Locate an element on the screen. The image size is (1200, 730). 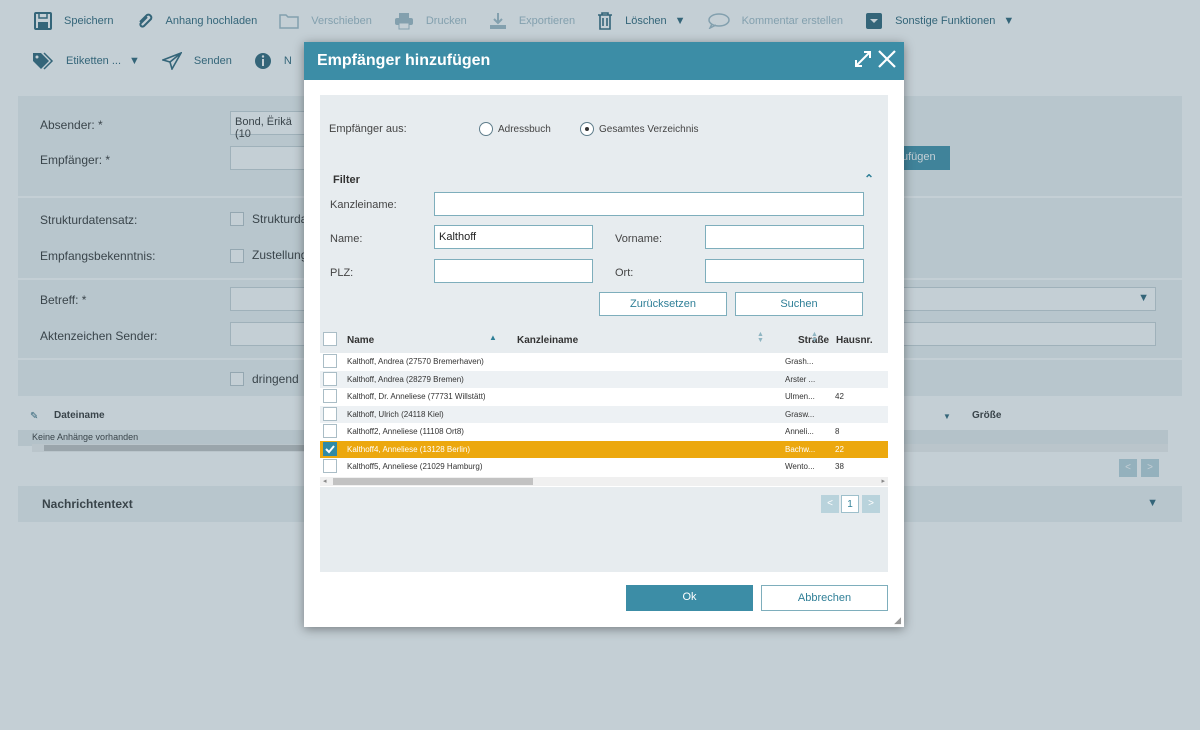
table-cell-name: Kalthoff4, Anneliese (13128 Berlin) is located at coordinates (409, 449).